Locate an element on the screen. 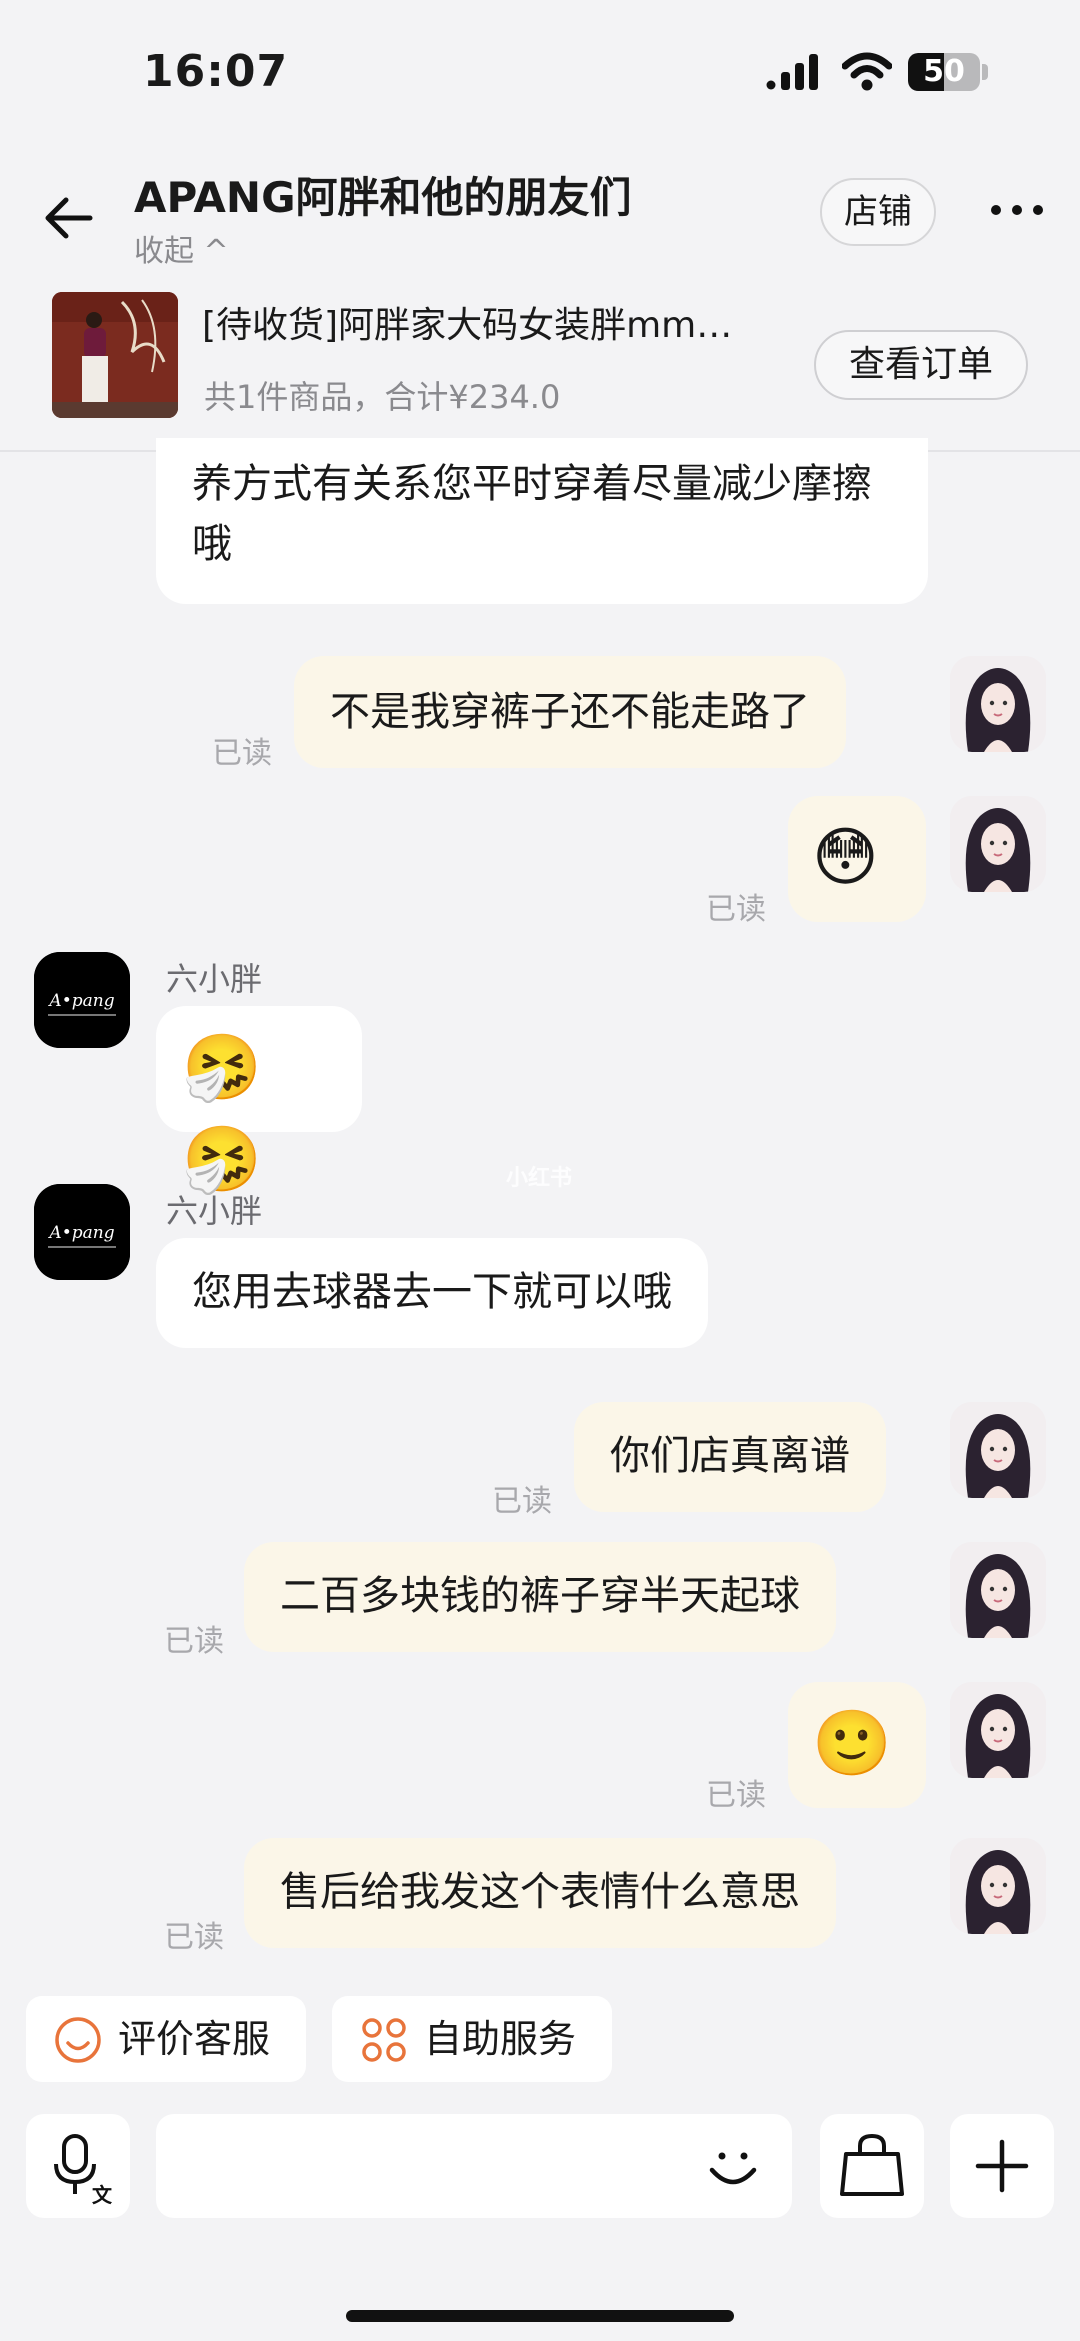 Image resolution: width=1080 pixels, height=2341 pixels. grid-flower-icon is located at coordinates (384, 2040).